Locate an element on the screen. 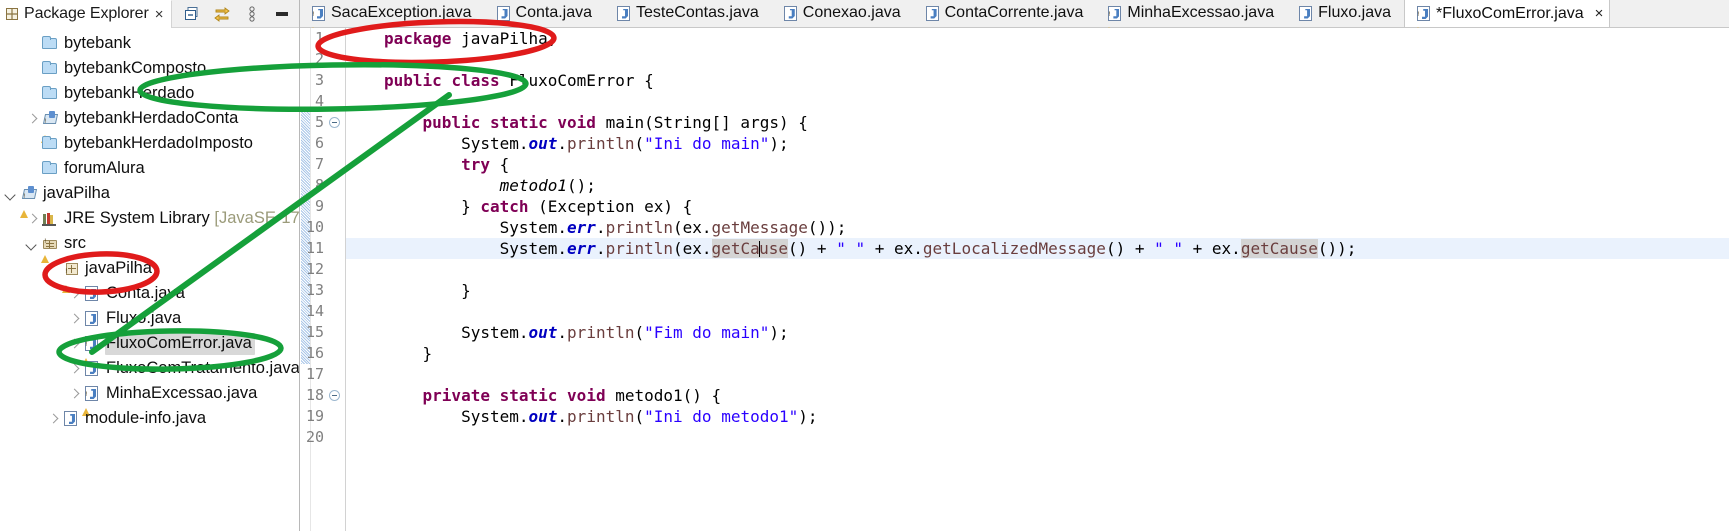  editor-tab-conta-java: Conta.java is located at coordinates (545, 13).